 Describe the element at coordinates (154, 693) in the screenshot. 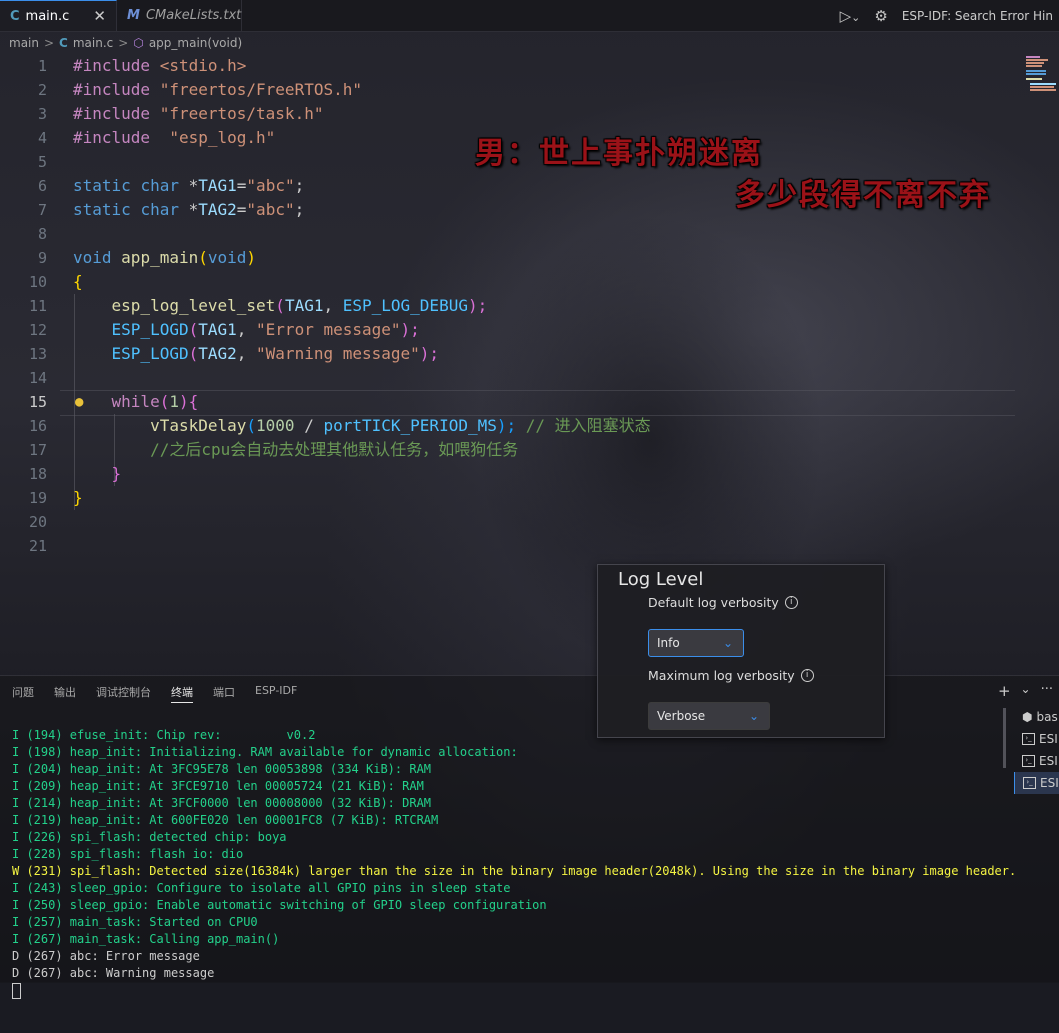

I see `panel-tabs: 问题 输出 调试控制台 终端 端口 ESP-IDF` at that location.